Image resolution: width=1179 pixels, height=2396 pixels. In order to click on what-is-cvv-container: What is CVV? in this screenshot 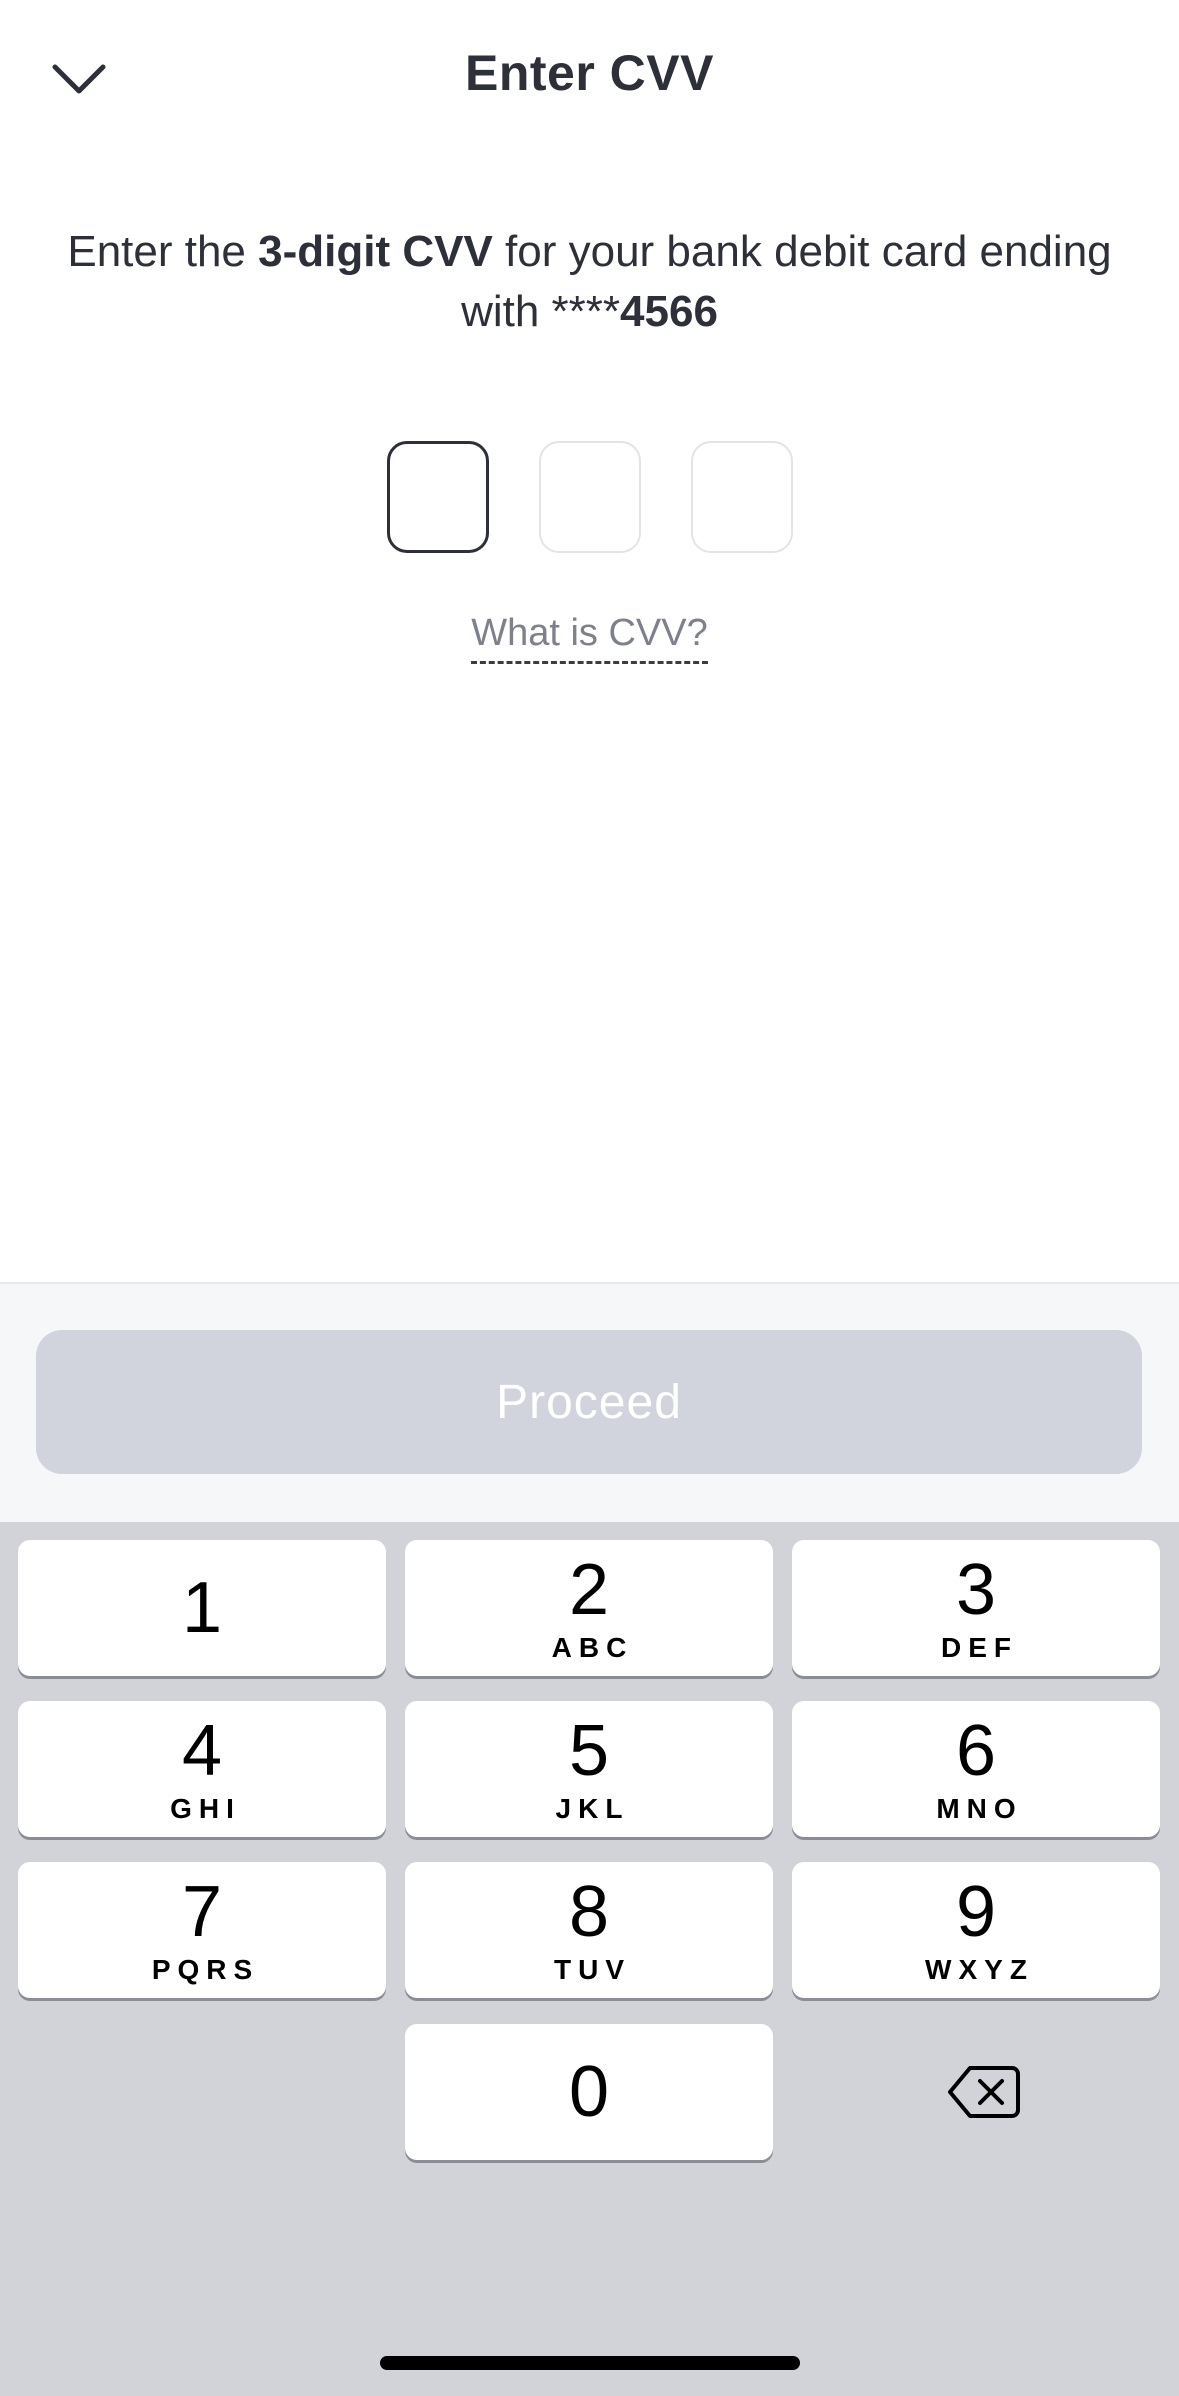, I will do `click(589, 638)`.